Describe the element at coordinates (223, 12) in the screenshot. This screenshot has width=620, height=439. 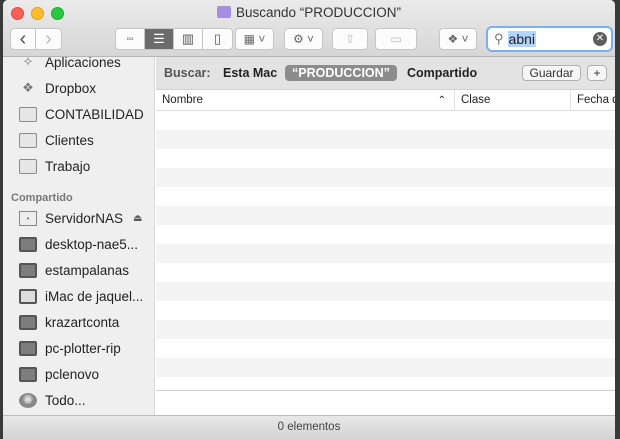
I see `smart-folder-icon` at that location.